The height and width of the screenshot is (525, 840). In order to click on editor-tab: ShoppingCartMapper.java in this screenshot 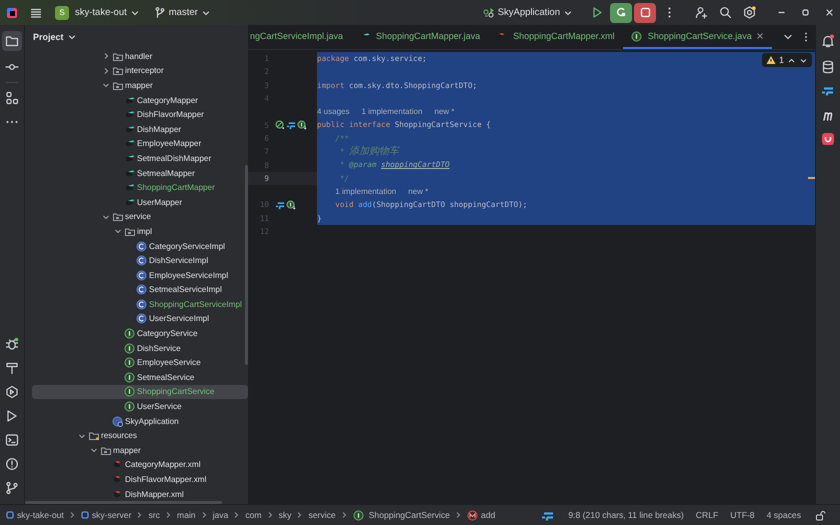, I will do `click(419, 37)`.